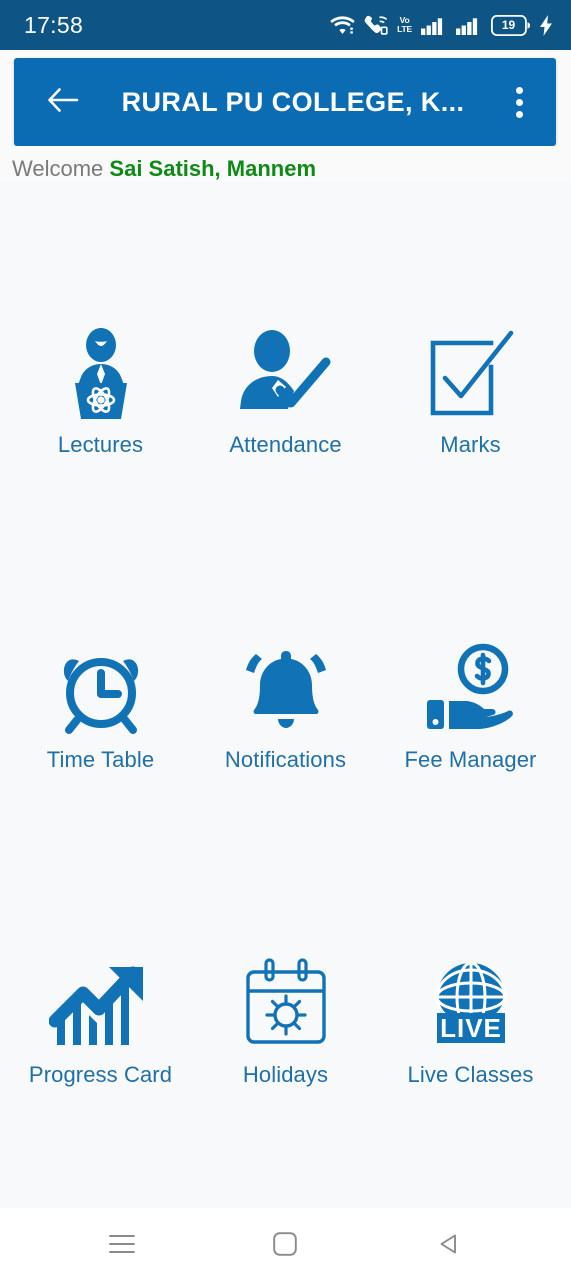 Image resolution: width=571 pixels, height=1280 pixels. I want to click on person-check-icon, so click(286, 374).